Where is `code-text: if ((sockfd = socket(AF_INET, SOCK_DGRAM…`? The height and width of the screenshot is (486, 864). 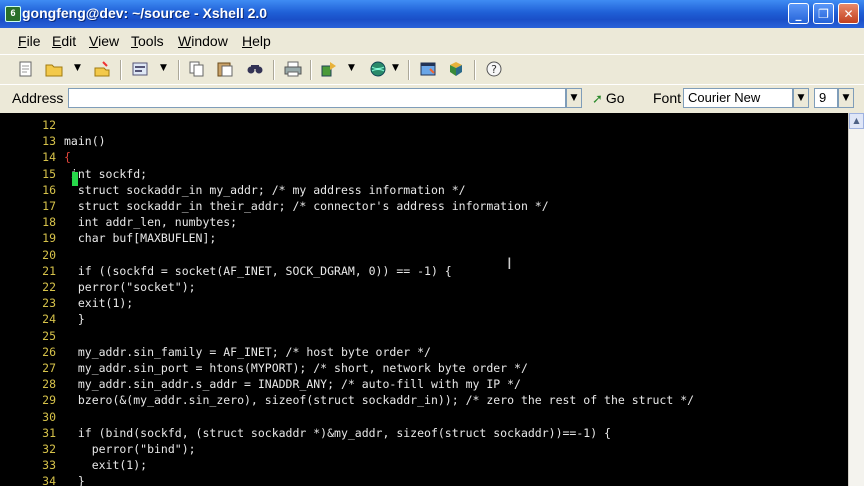 code-text: if ((sockfd = socket(AF_INET, SOCK_DGRAM… is located at coordinates (258, 270).